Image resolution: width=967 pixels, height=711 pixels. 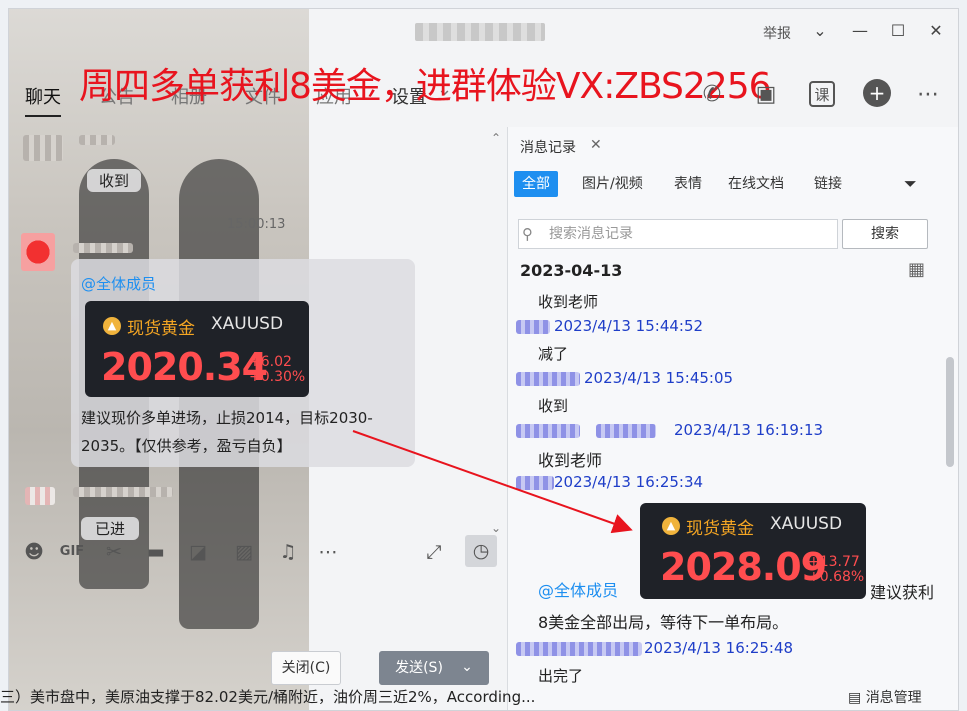 What do you see at coordinates (467, 668) in the screenshot?
I see `send-options-chevron-icon: ⌄` at bounding box center [467, 668].